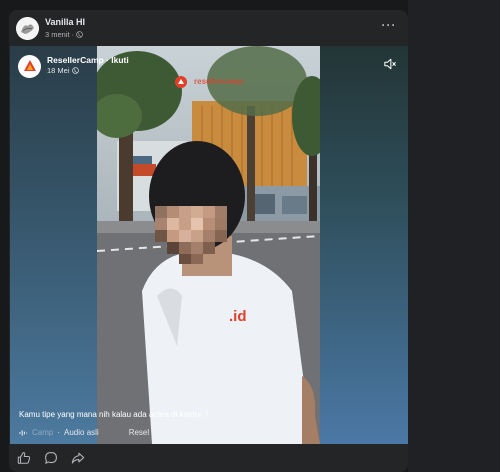  I want to click on audio-author-faded: Camp, so click(43, 432).